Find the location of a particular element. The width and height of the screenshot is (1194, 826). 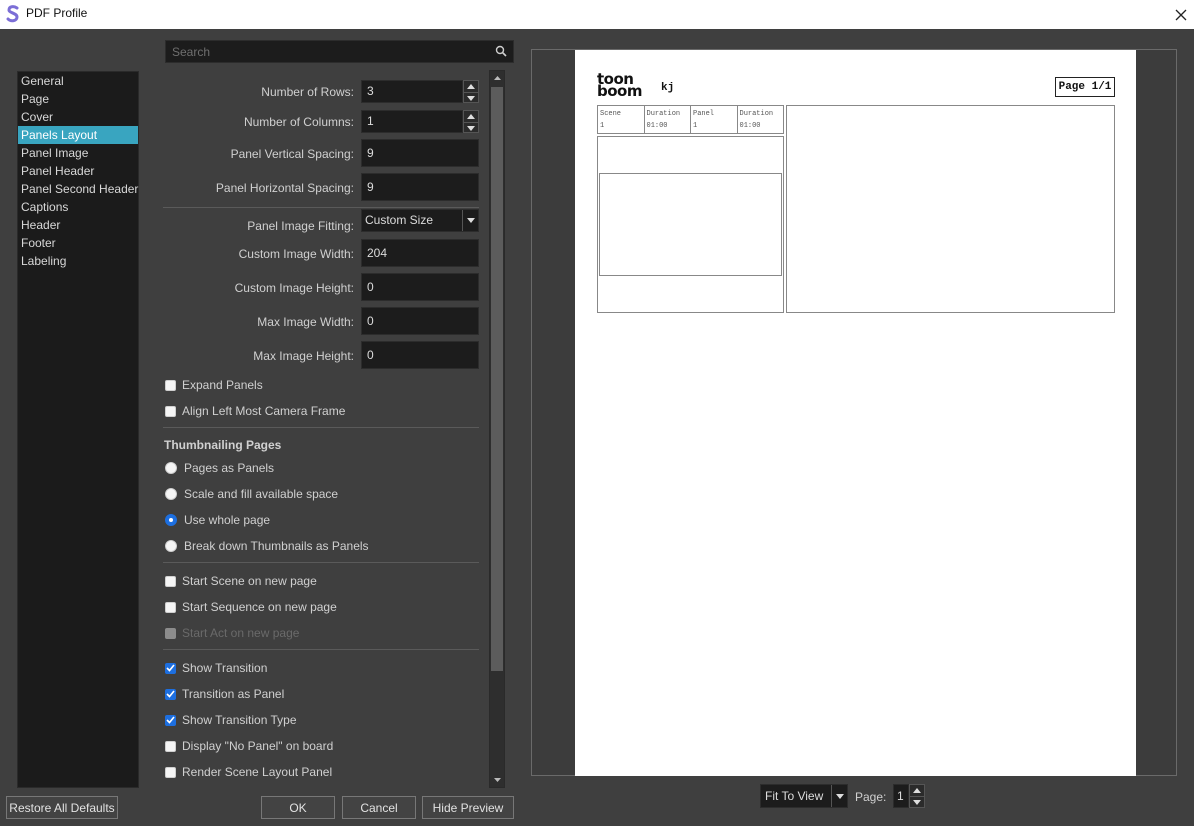

align-left-label: Align Left Most Camera Frame is located at coordinates (264, 411).